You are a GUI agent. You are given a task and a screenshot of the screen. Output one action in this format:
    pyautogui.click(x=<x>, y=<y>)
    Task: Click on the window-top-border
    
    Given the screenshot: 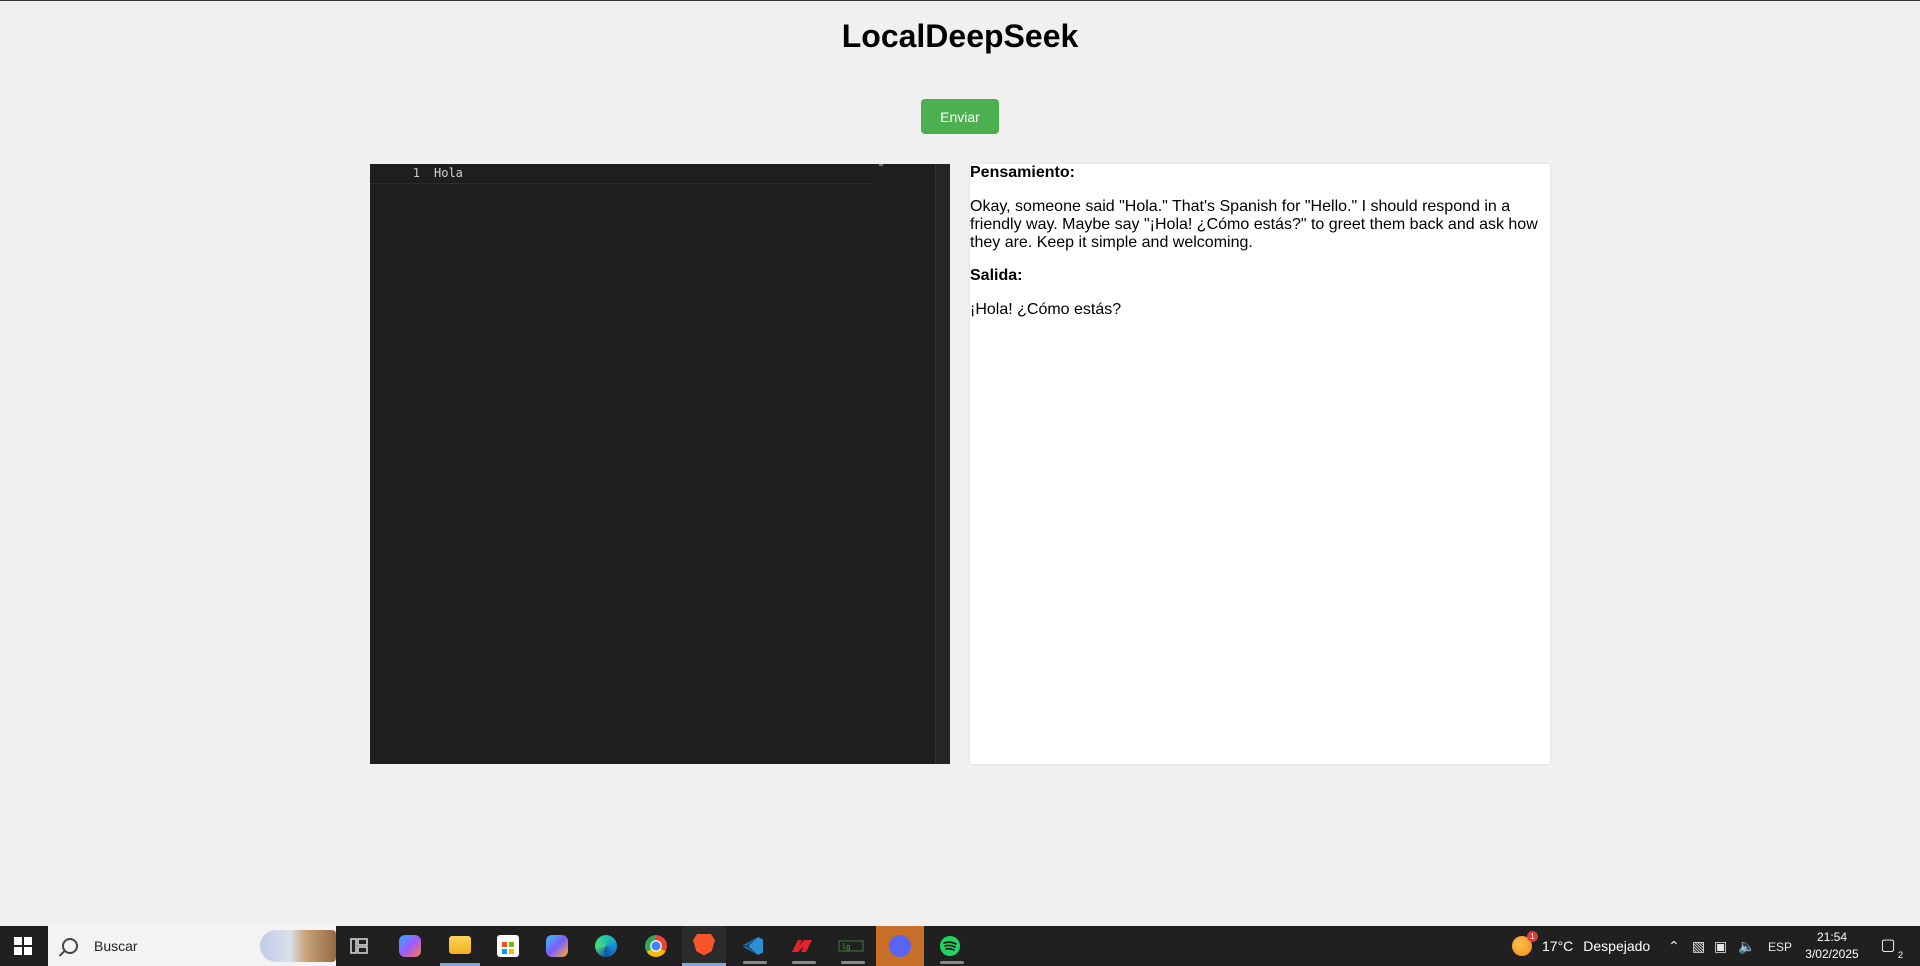 What is the action you would take?
    pyautogui.click(x=960, y=0)
    